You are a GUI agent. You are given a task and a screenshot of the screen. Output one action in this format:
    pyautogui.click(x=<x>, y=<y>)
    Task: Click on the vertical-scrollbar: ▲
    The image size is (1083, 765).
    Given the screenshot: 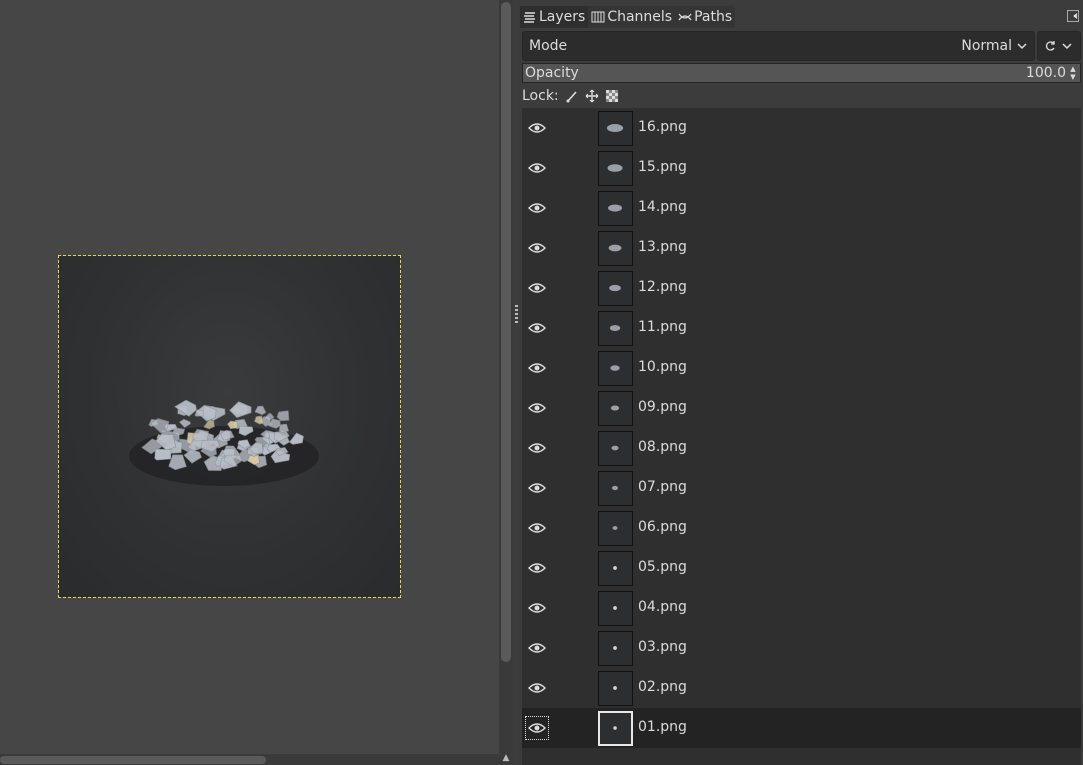 What is the action you would take?
    pyautogui.click(x=506, y=382)
    